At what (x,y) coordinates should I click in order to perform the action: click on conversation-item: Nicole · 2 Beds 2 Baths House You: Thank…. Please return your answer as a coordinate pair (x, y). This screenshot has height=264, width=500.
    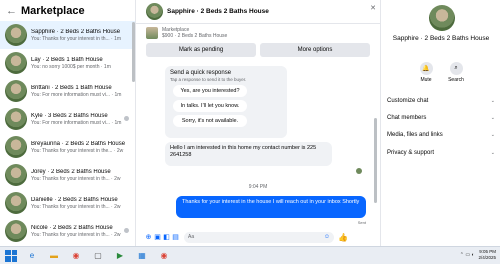
    Looking at the image, I should click on (67, 231).